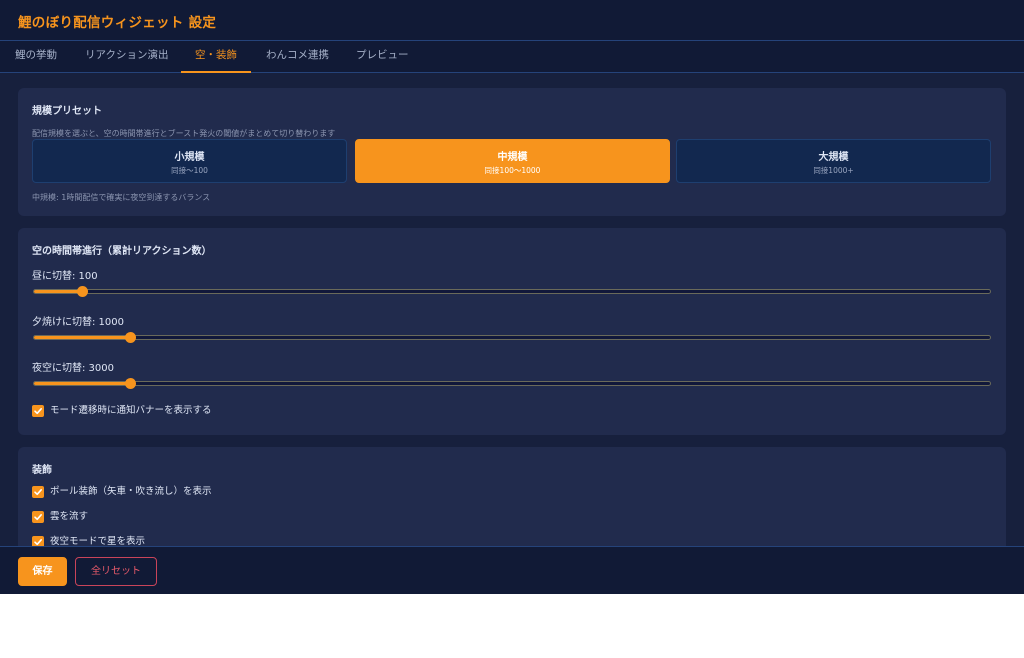 Image resolution: width=1024 pixels, height=658 pixels. Describe the element at coordinates (512, 20) in the screenshot. I see `title-bar: 鯉のぼり配信ウィジェット 設定` at that location.